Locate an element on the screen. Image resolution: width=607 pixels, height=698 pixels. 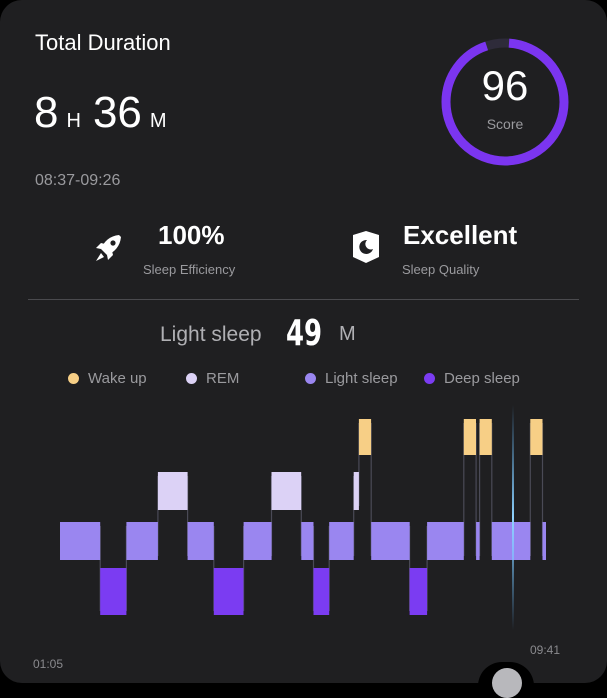
duration-hours-unit: H is located at coordinates (73, 121).